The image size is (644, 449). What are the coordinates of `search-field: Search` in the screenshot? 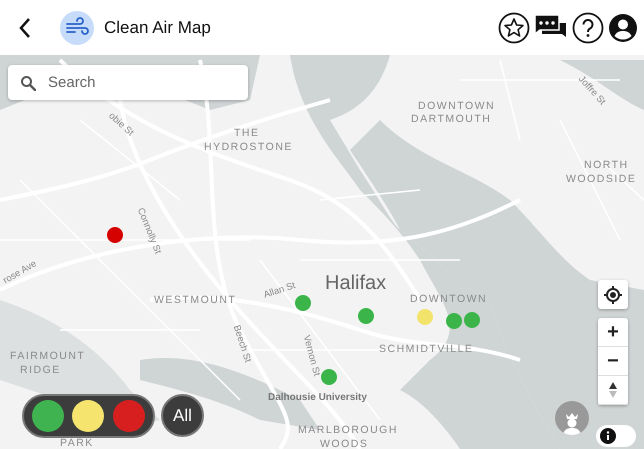 It's located at (128, 82).